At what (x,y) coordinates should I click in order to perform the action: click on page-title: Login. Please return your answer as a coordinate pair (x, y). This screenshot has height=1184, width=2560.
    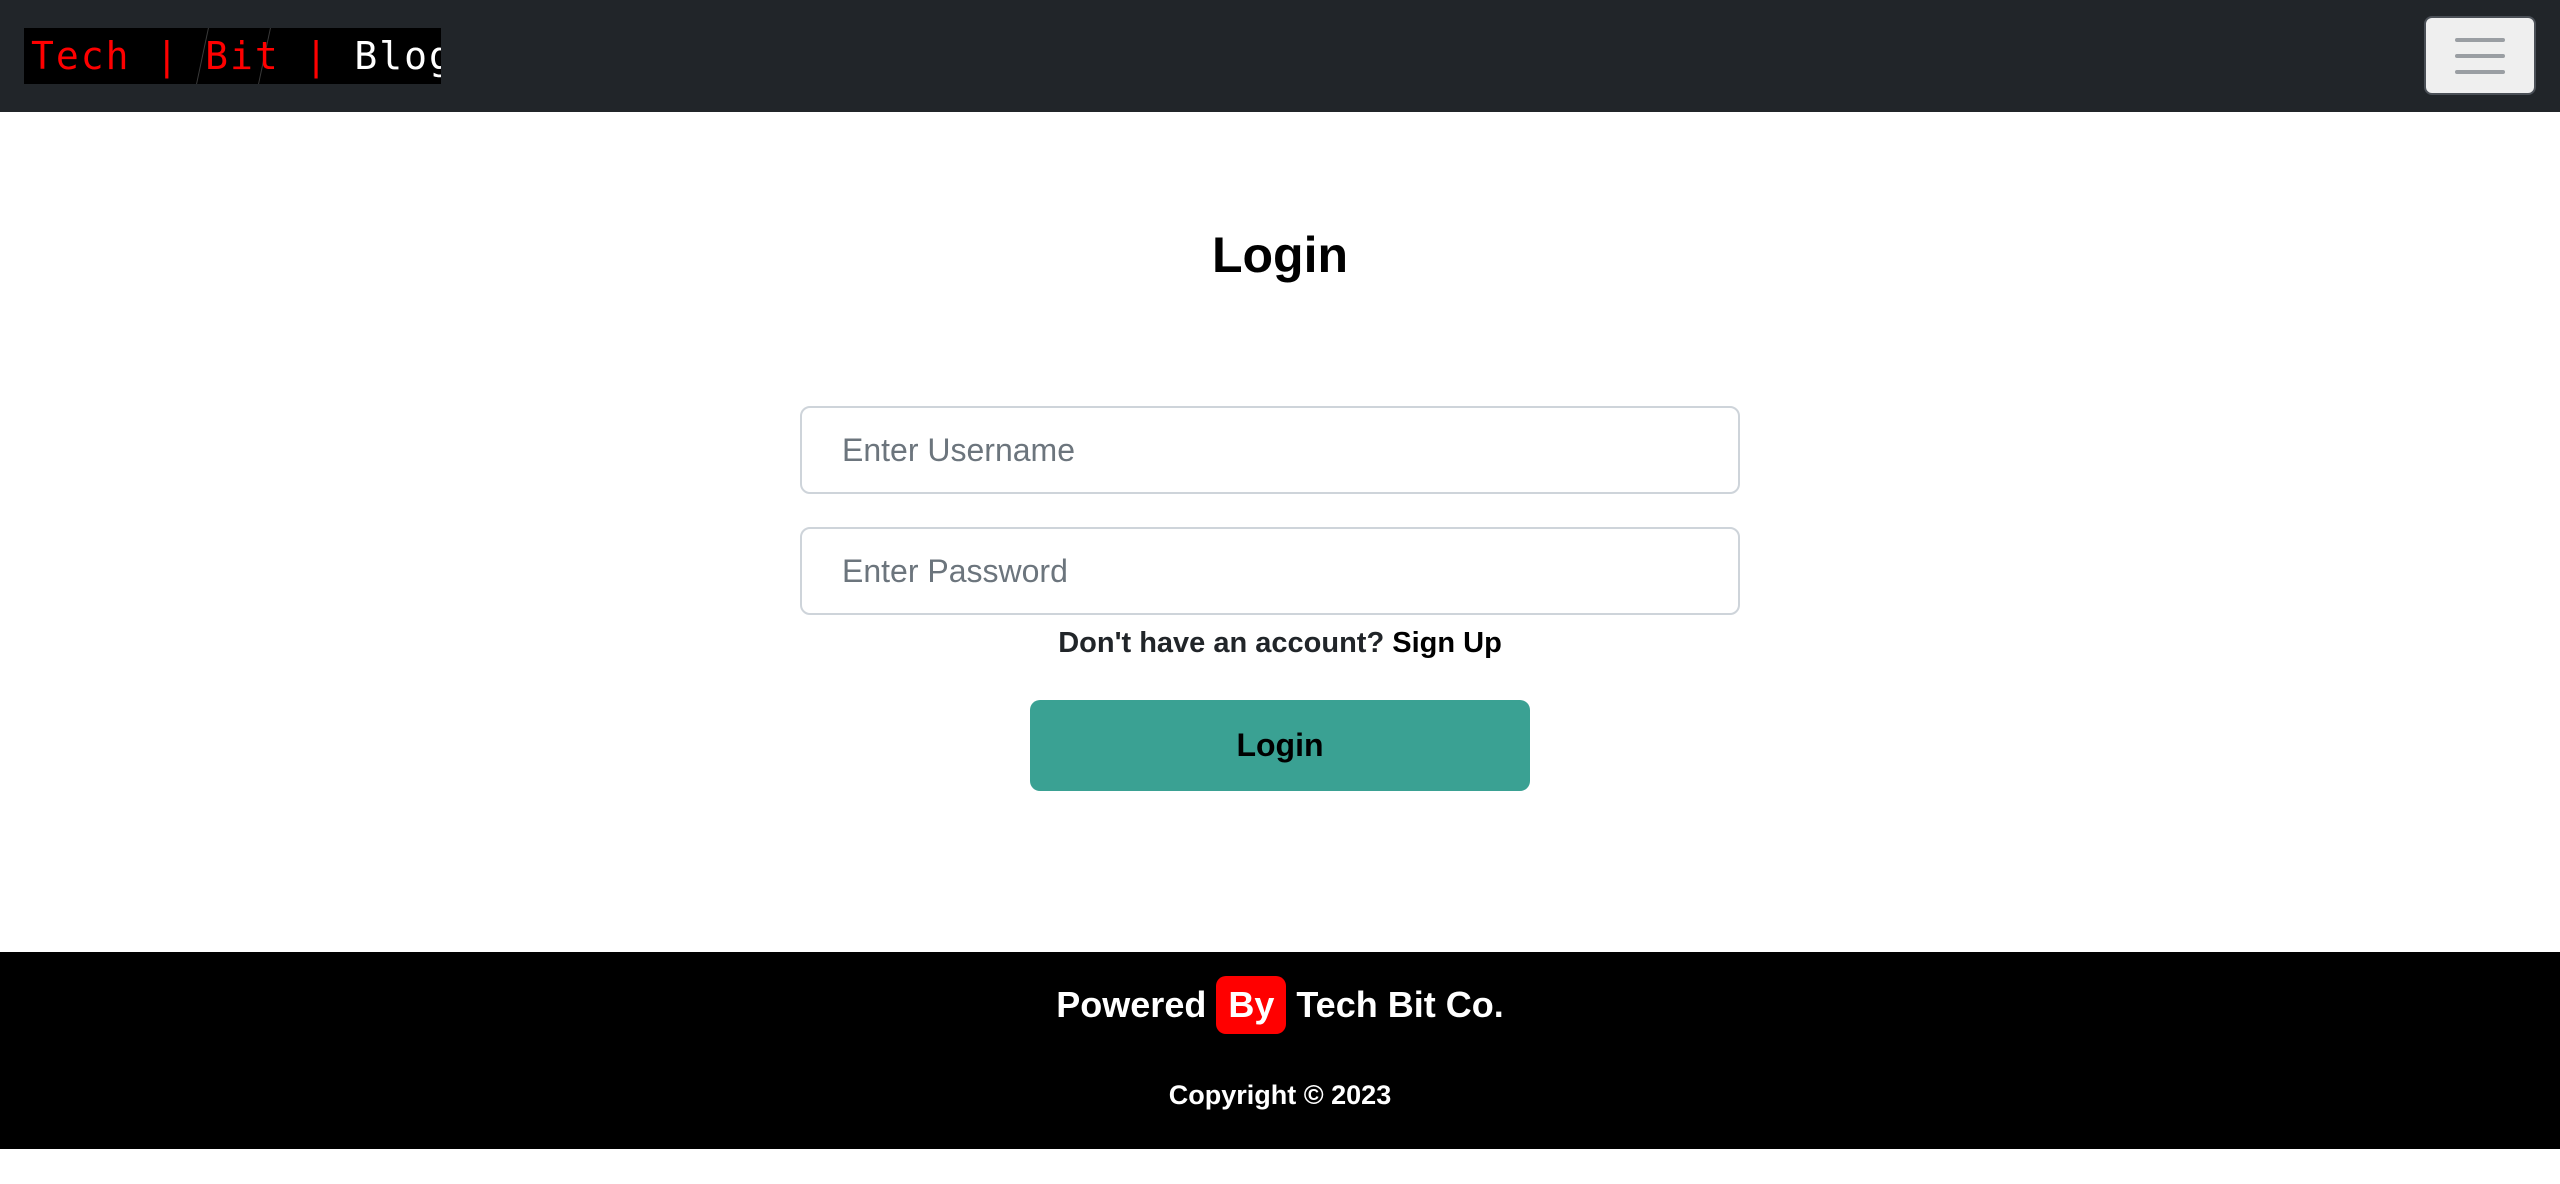
    Looking at the image, I should click on (1280, 255).